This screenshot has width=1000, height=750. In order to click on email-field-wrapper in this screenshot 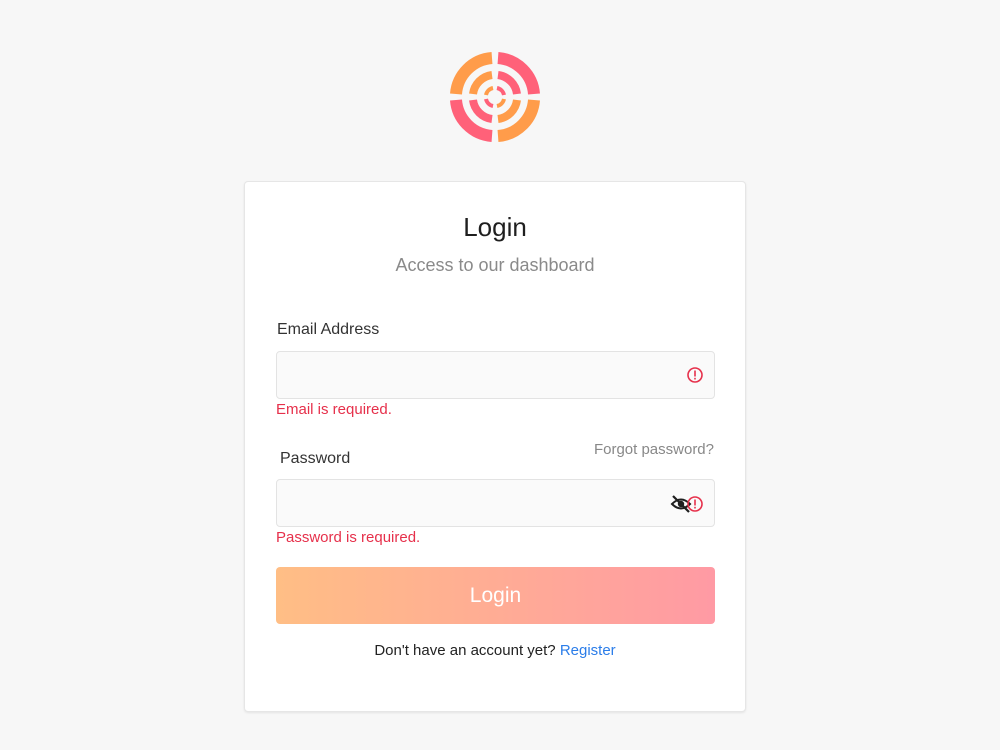, I will do `click(495, 375)`.